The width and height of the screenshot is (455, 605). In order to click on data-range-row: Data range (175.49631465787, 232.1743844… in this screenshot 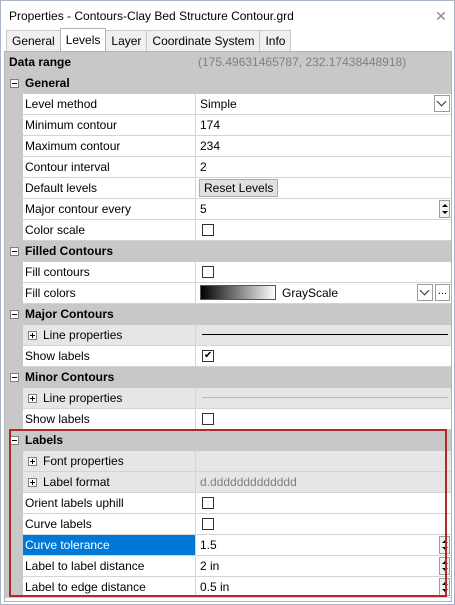, I will do `click(228, 62)`.